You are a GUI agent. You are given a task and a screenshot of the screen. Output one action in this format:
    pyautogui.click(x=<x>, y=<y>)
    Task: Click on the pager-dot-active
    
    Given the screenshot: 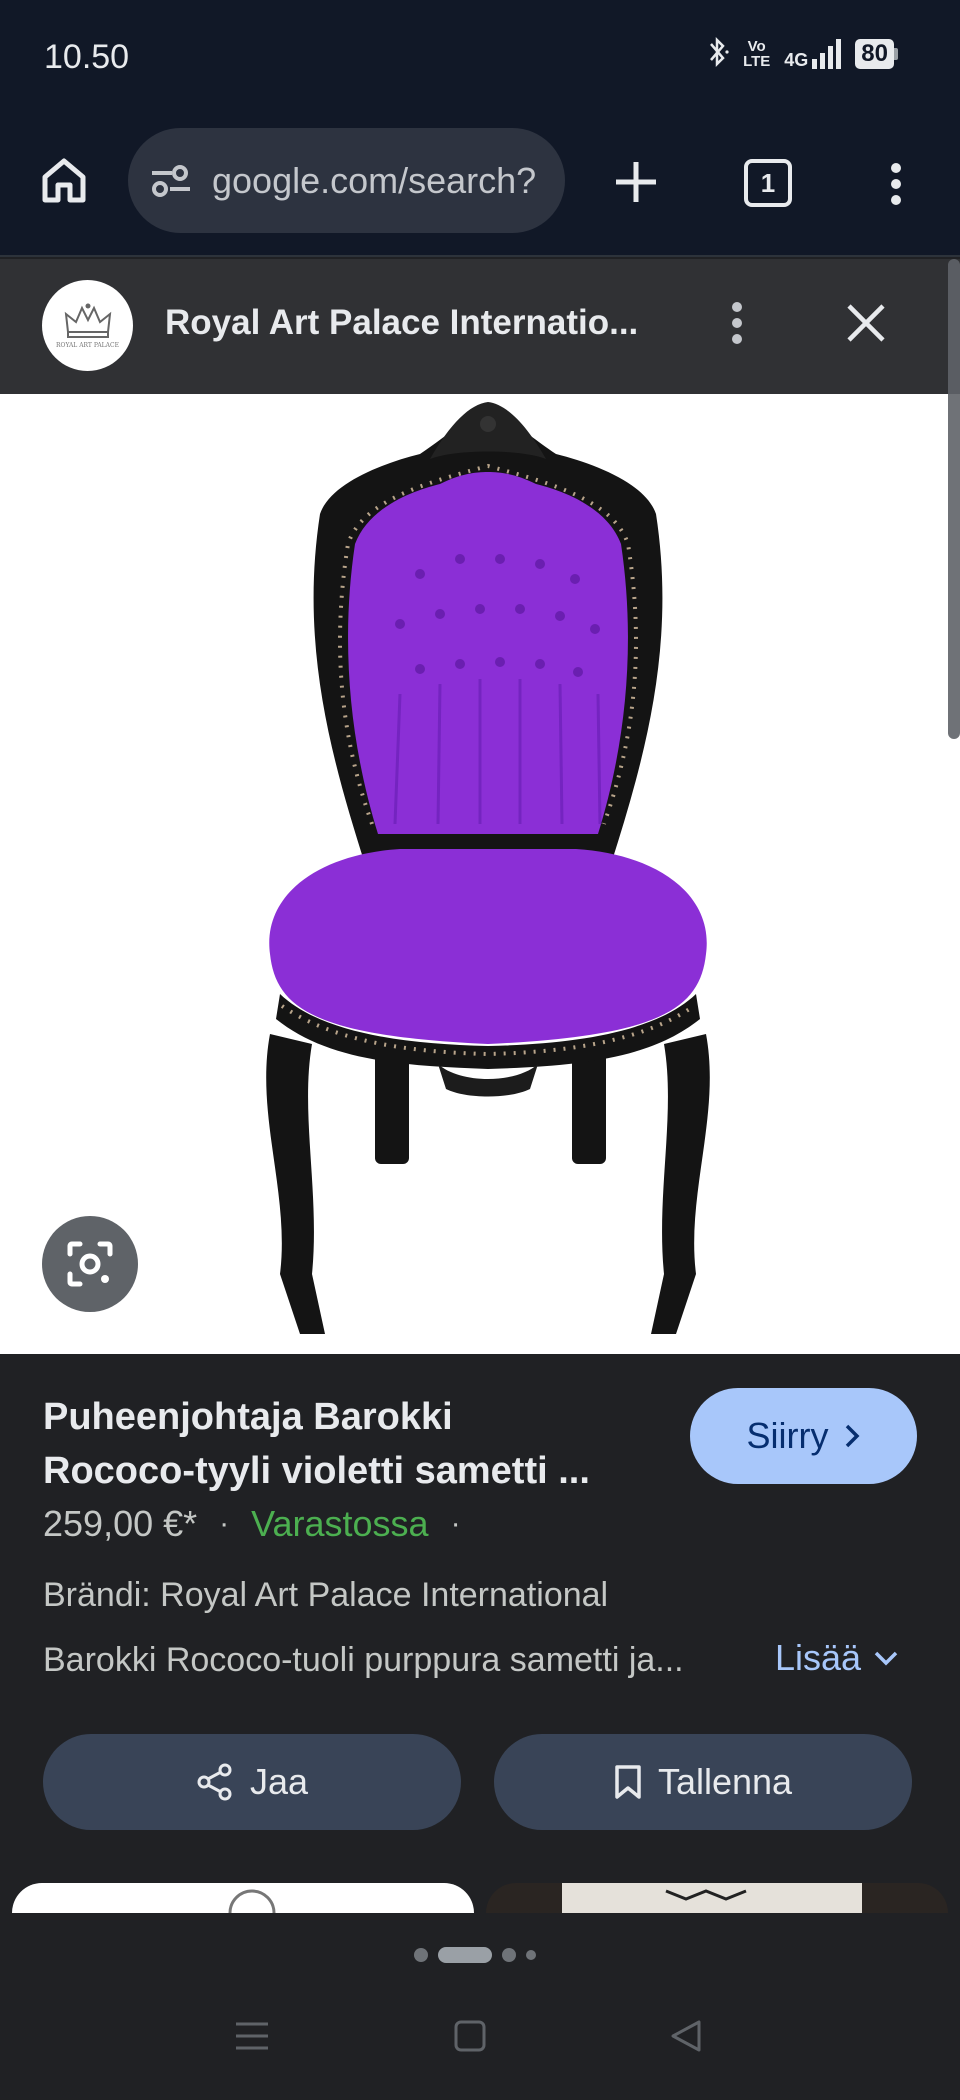 What is the action you would take?
    pyautogui.click(x=465, y=1955)
    